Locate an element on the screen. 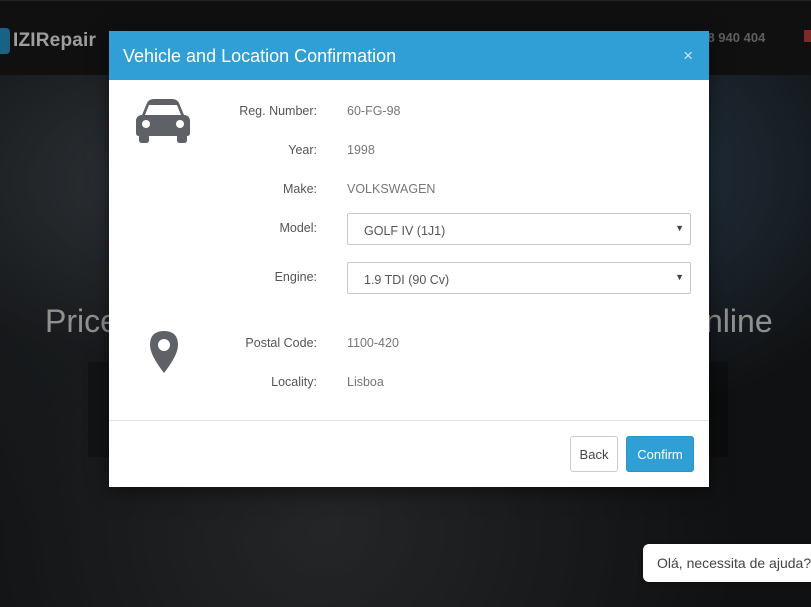 Image resolution: width=811 pixels, height=607 pixels. reg-number-label: Reg. Number: is located at coordinates (278, 111).